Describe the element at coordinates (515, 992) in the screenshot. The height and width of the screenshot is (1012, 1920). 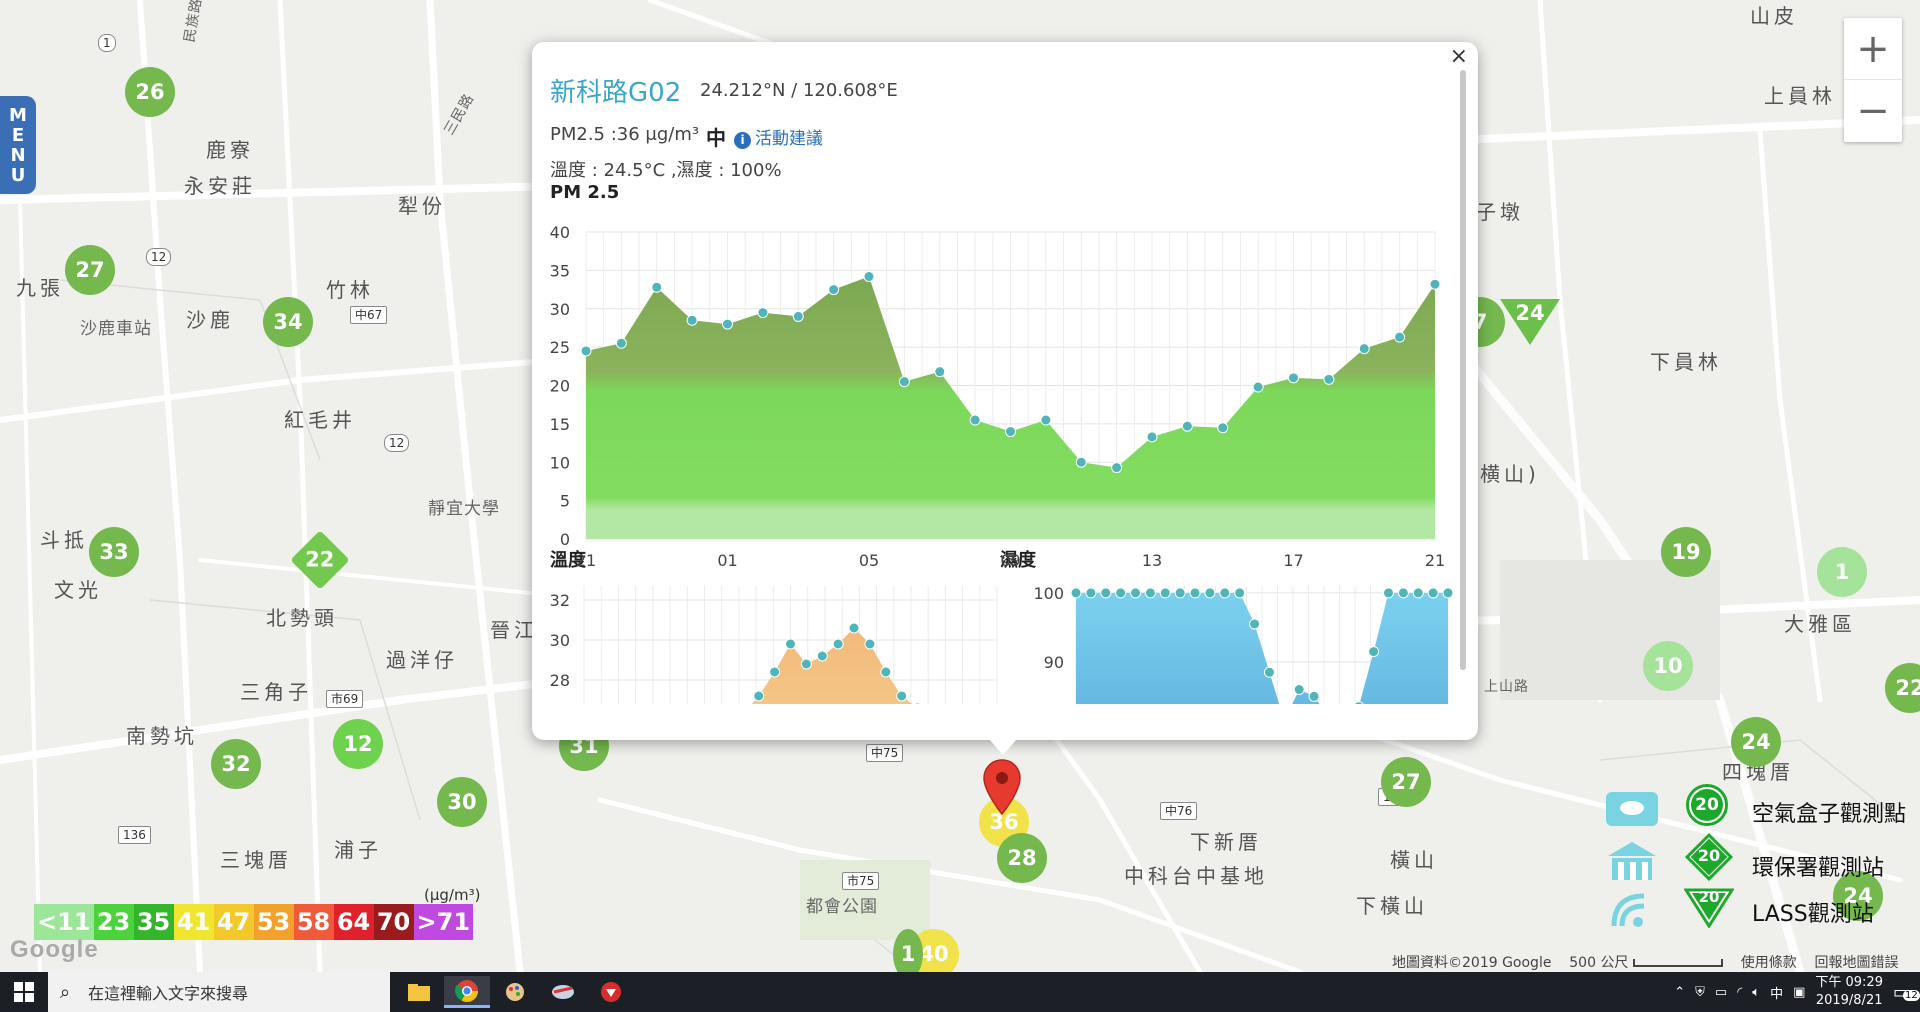
I see `paint-app-icon` at that location.